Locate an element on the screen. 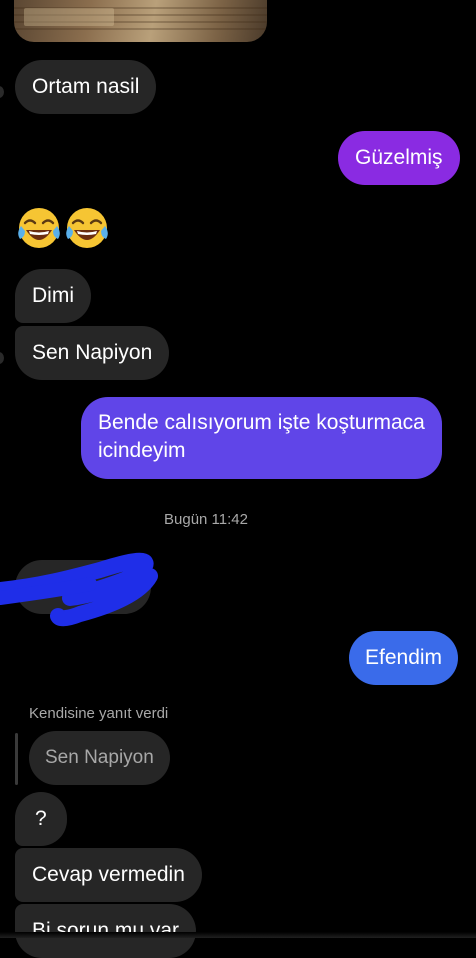  timestamp: Bugün 11:42 is located at coordinates (206, 519).